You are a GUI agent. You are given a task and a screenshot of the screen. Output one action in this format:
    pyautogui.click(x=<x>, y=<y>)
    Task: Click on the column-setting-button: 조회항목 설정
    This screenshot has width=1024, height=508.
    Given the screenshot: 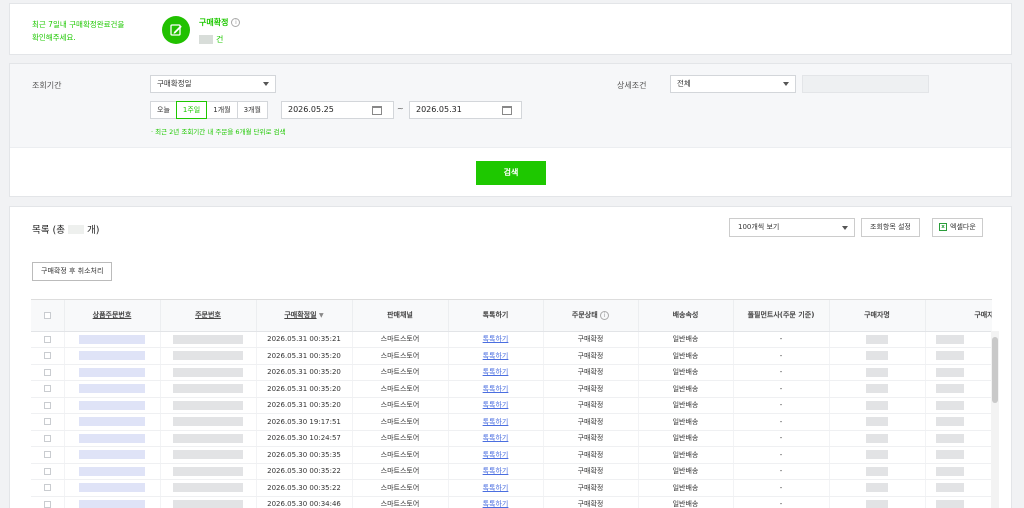 What is the action you would take?
    pyautogui.click(x=890, y=227)
    